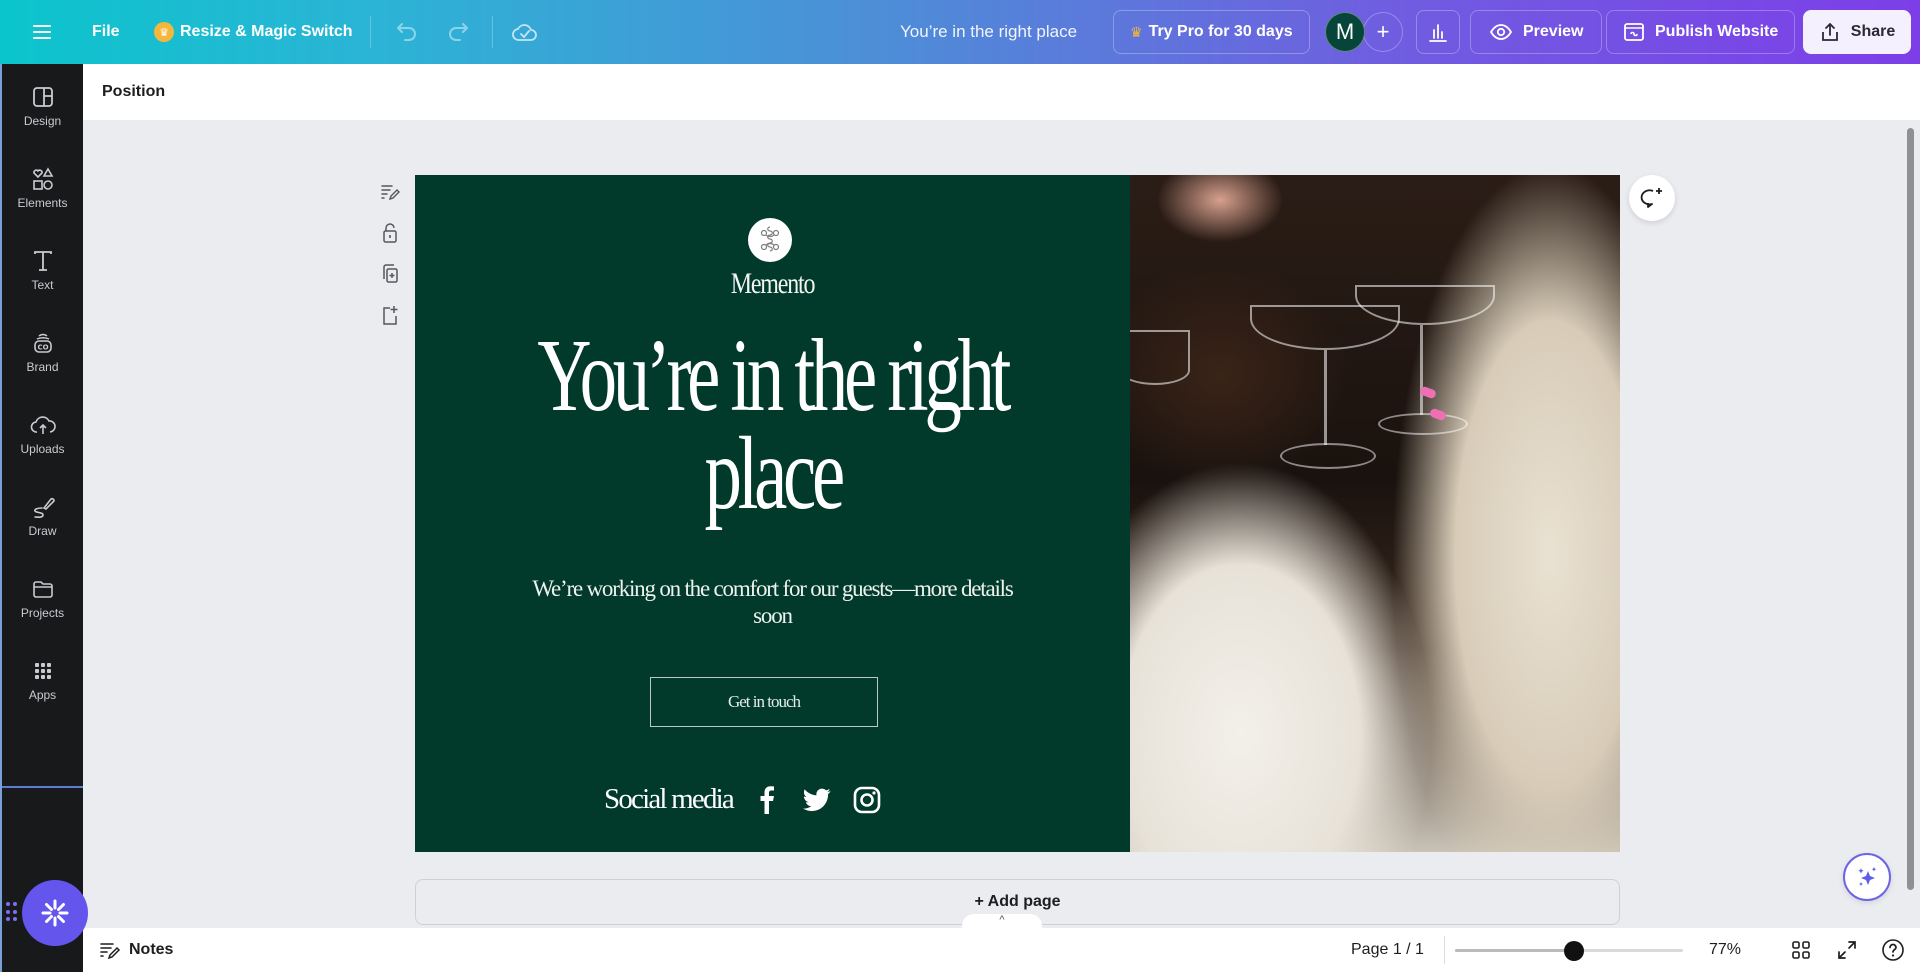 Image resolution: width=1920 pixels, height=972 pixels. I want to click on page-tools, so click(390, 262).